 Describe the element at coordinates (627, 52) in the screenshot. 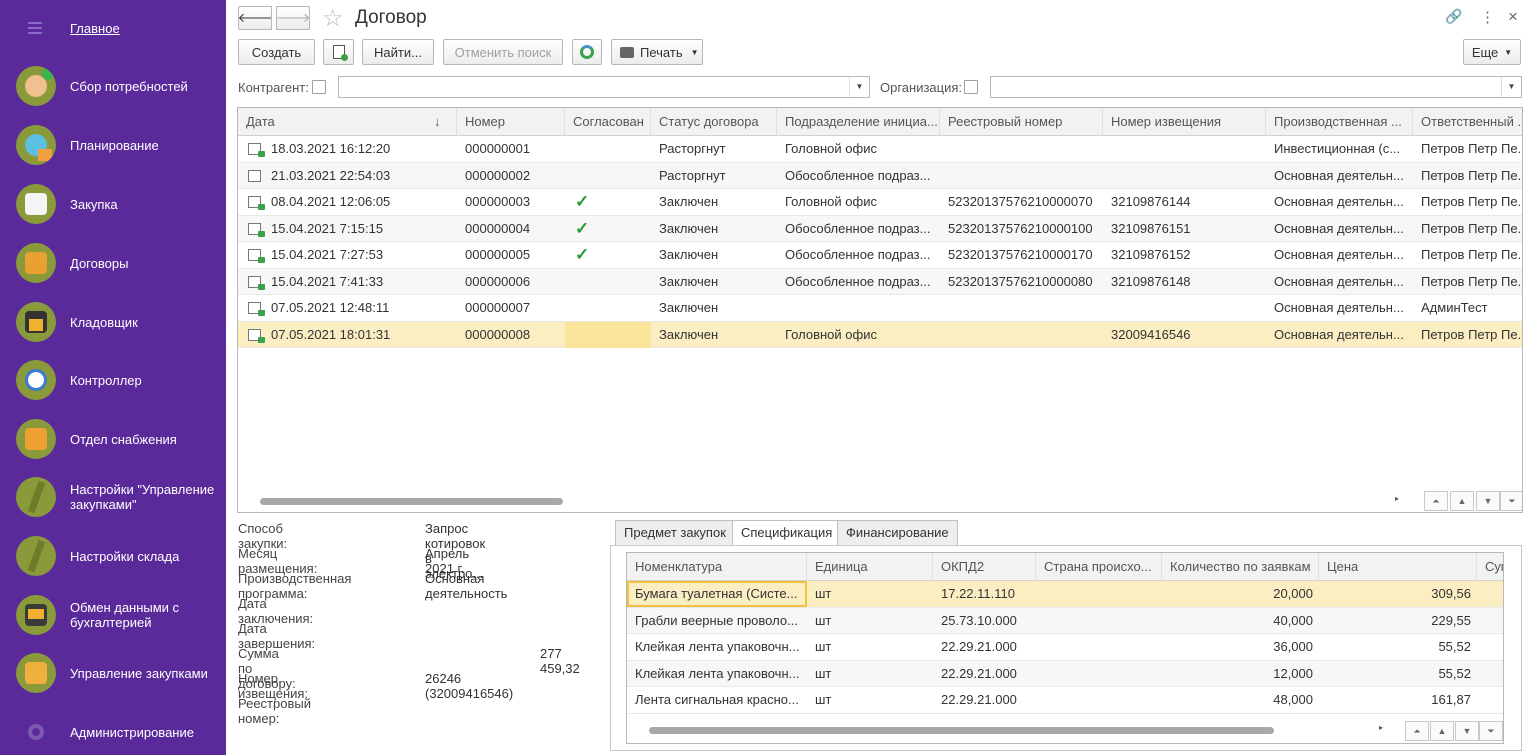

I see `printer-icon` at that location.